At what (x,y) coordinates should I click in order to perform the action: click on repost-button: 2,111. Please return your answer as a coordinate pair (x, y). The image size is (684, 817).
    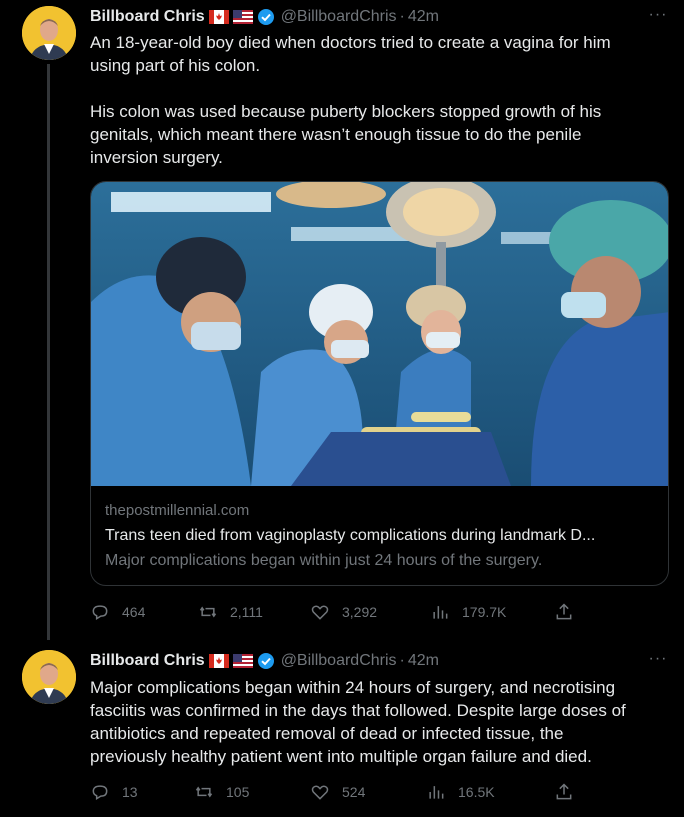
    Looking at the image, I should click on (230, 612).